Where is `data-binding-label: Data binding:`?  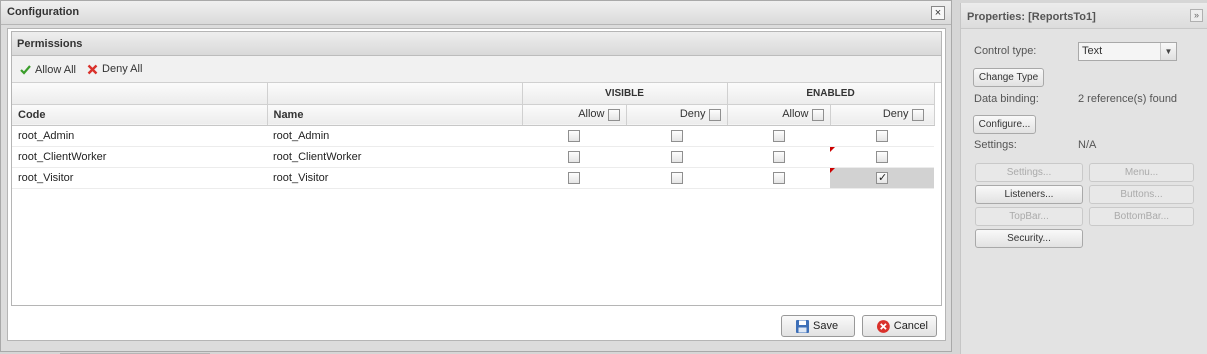 data-binding-label: Data binding: is located at coordinates (1006, 99).